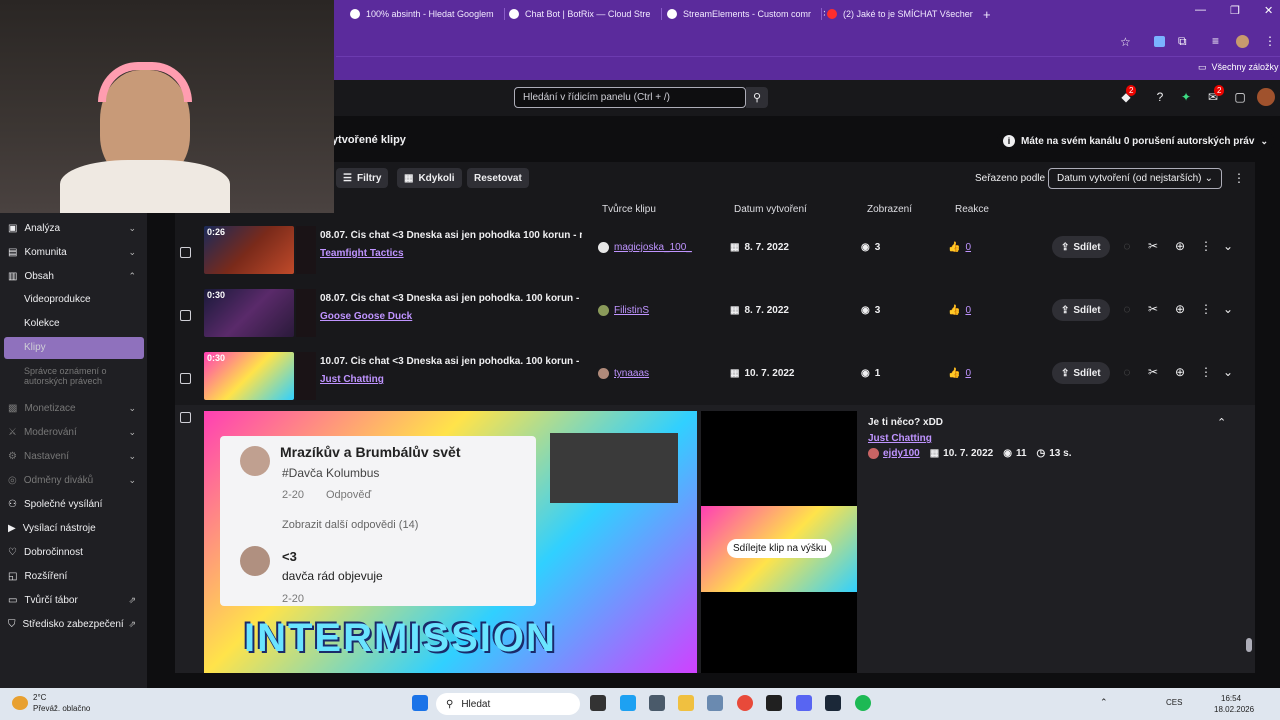 The height and width of the screenshot is (720, 1280). Describe the element at coordinates (57, 299) in the screenshot. I see `sidebar-item-video-production: Videoprodukce` at that location.